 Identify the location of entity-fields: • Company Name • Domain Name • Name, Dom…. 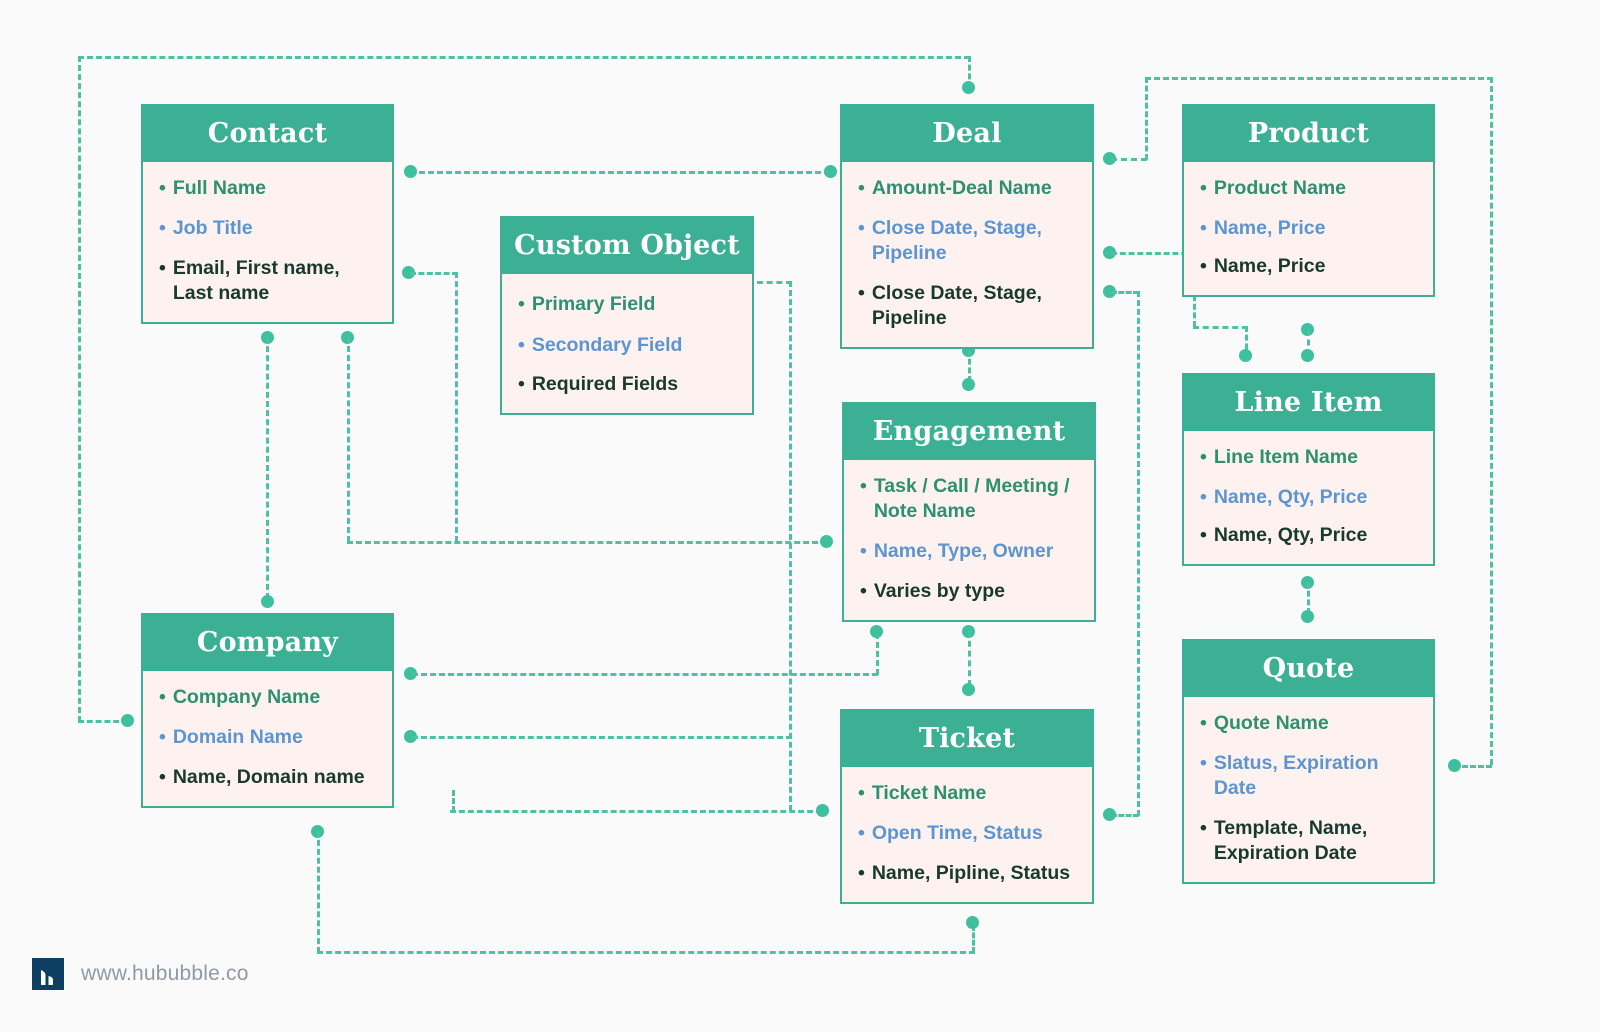
(267, 738).